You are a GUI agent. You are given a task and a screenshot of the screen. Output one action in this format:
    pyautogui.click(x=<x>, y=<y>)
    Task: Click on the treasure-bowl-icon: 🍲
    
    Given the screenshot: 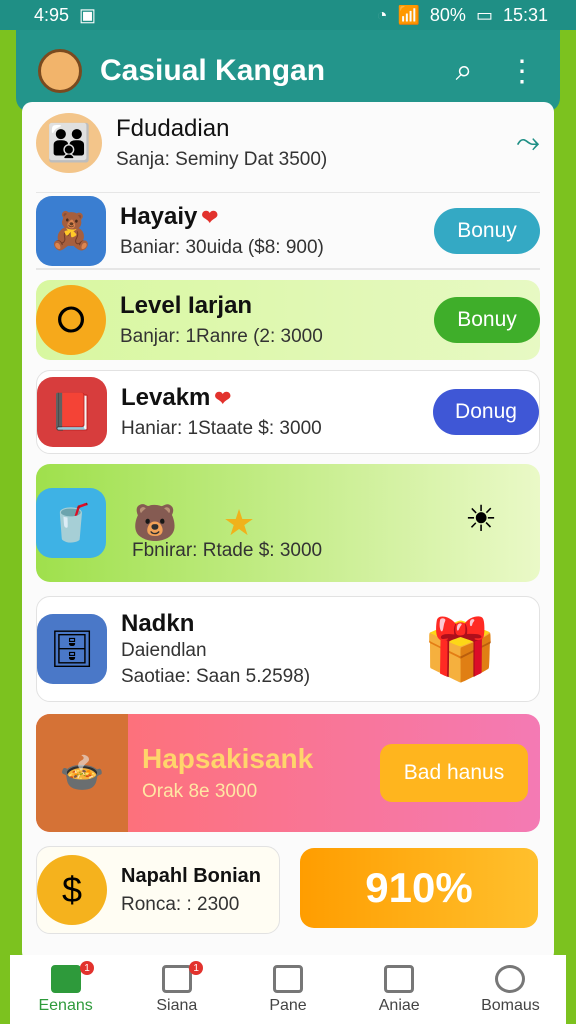 What is the action you would take?
    pyautogui.click(x=82, y=773)
    